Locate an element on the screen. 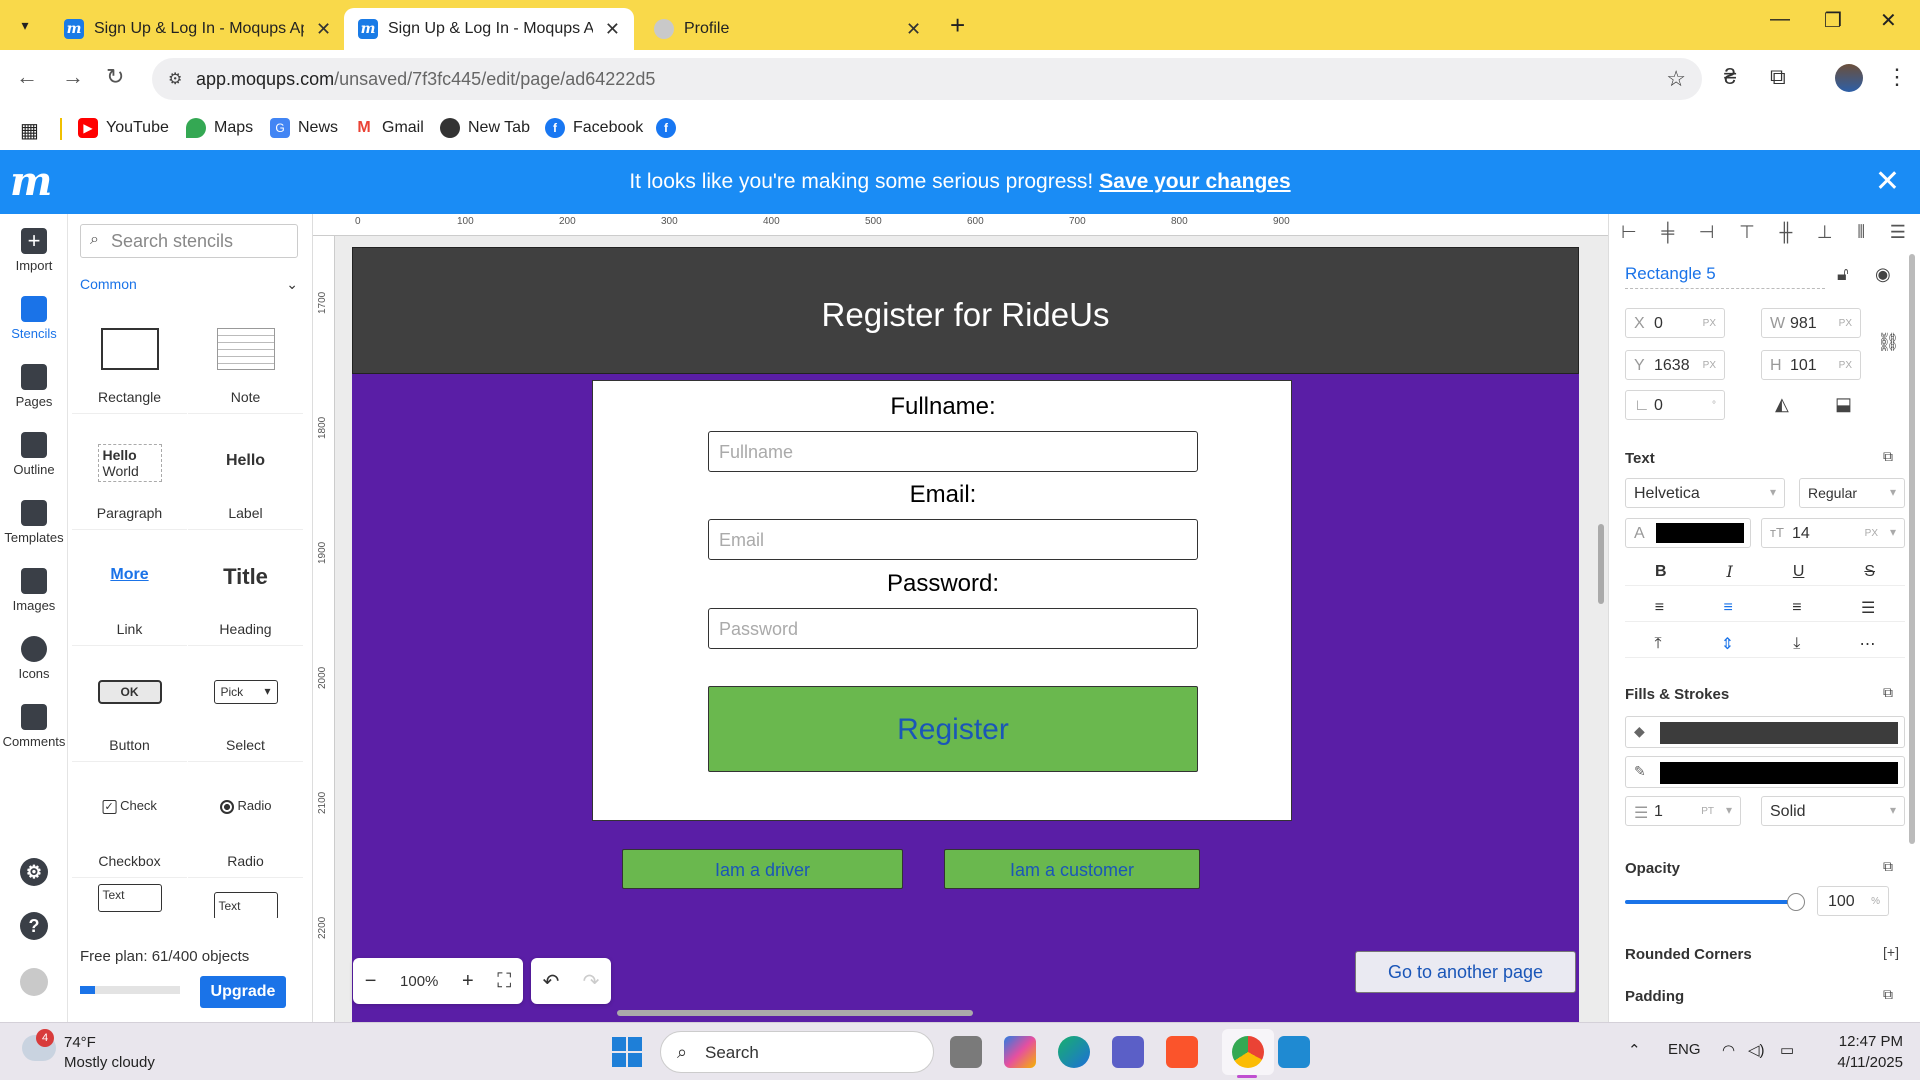  flip-horizontal-icon: ◭ is located at coordinates (1782, 404).